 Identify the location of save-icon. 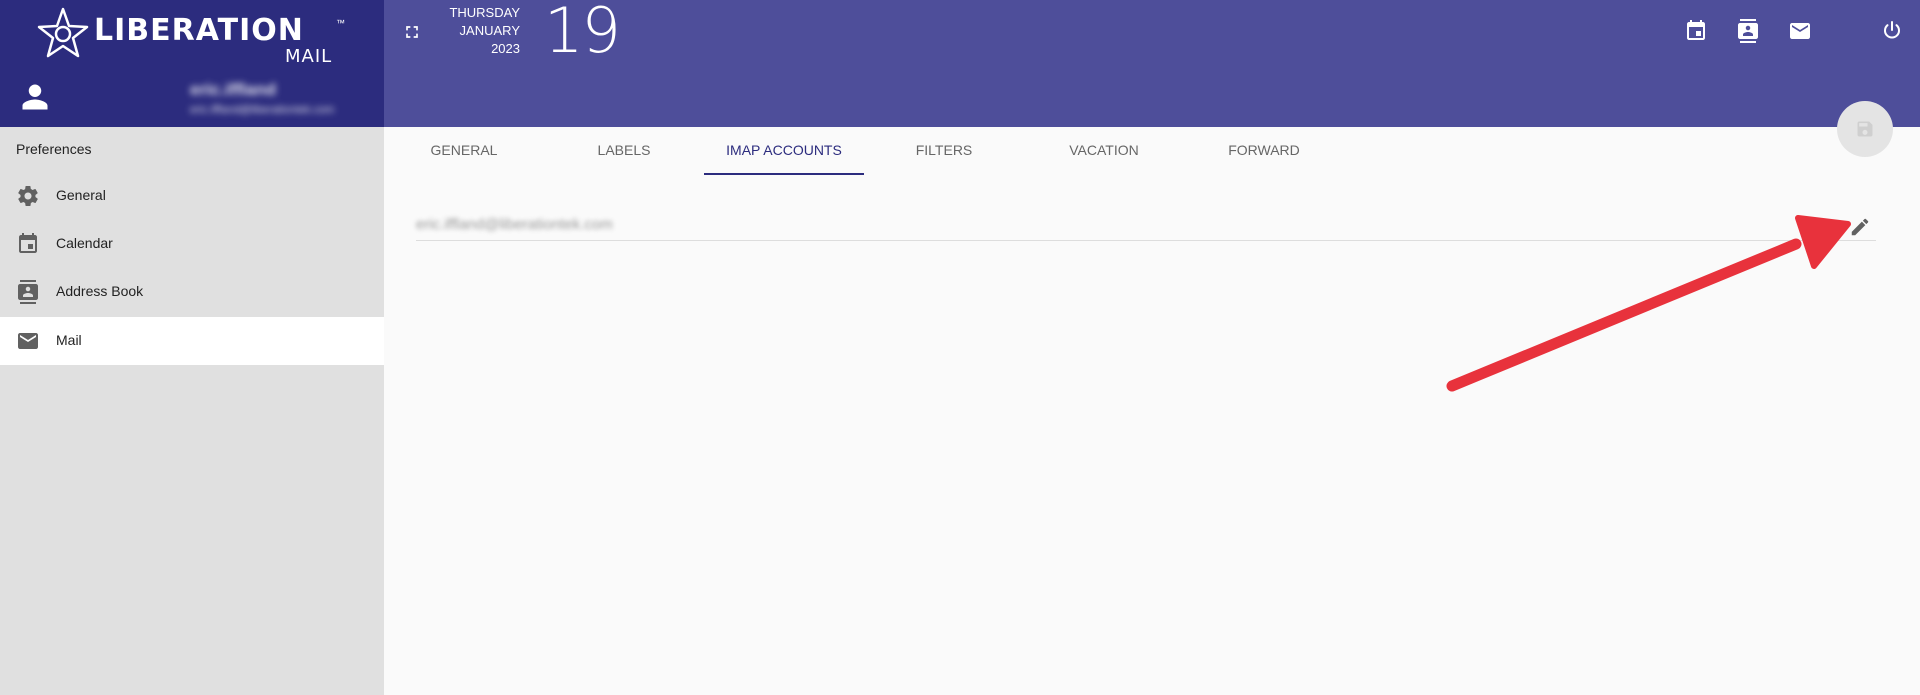
(1865, 129).